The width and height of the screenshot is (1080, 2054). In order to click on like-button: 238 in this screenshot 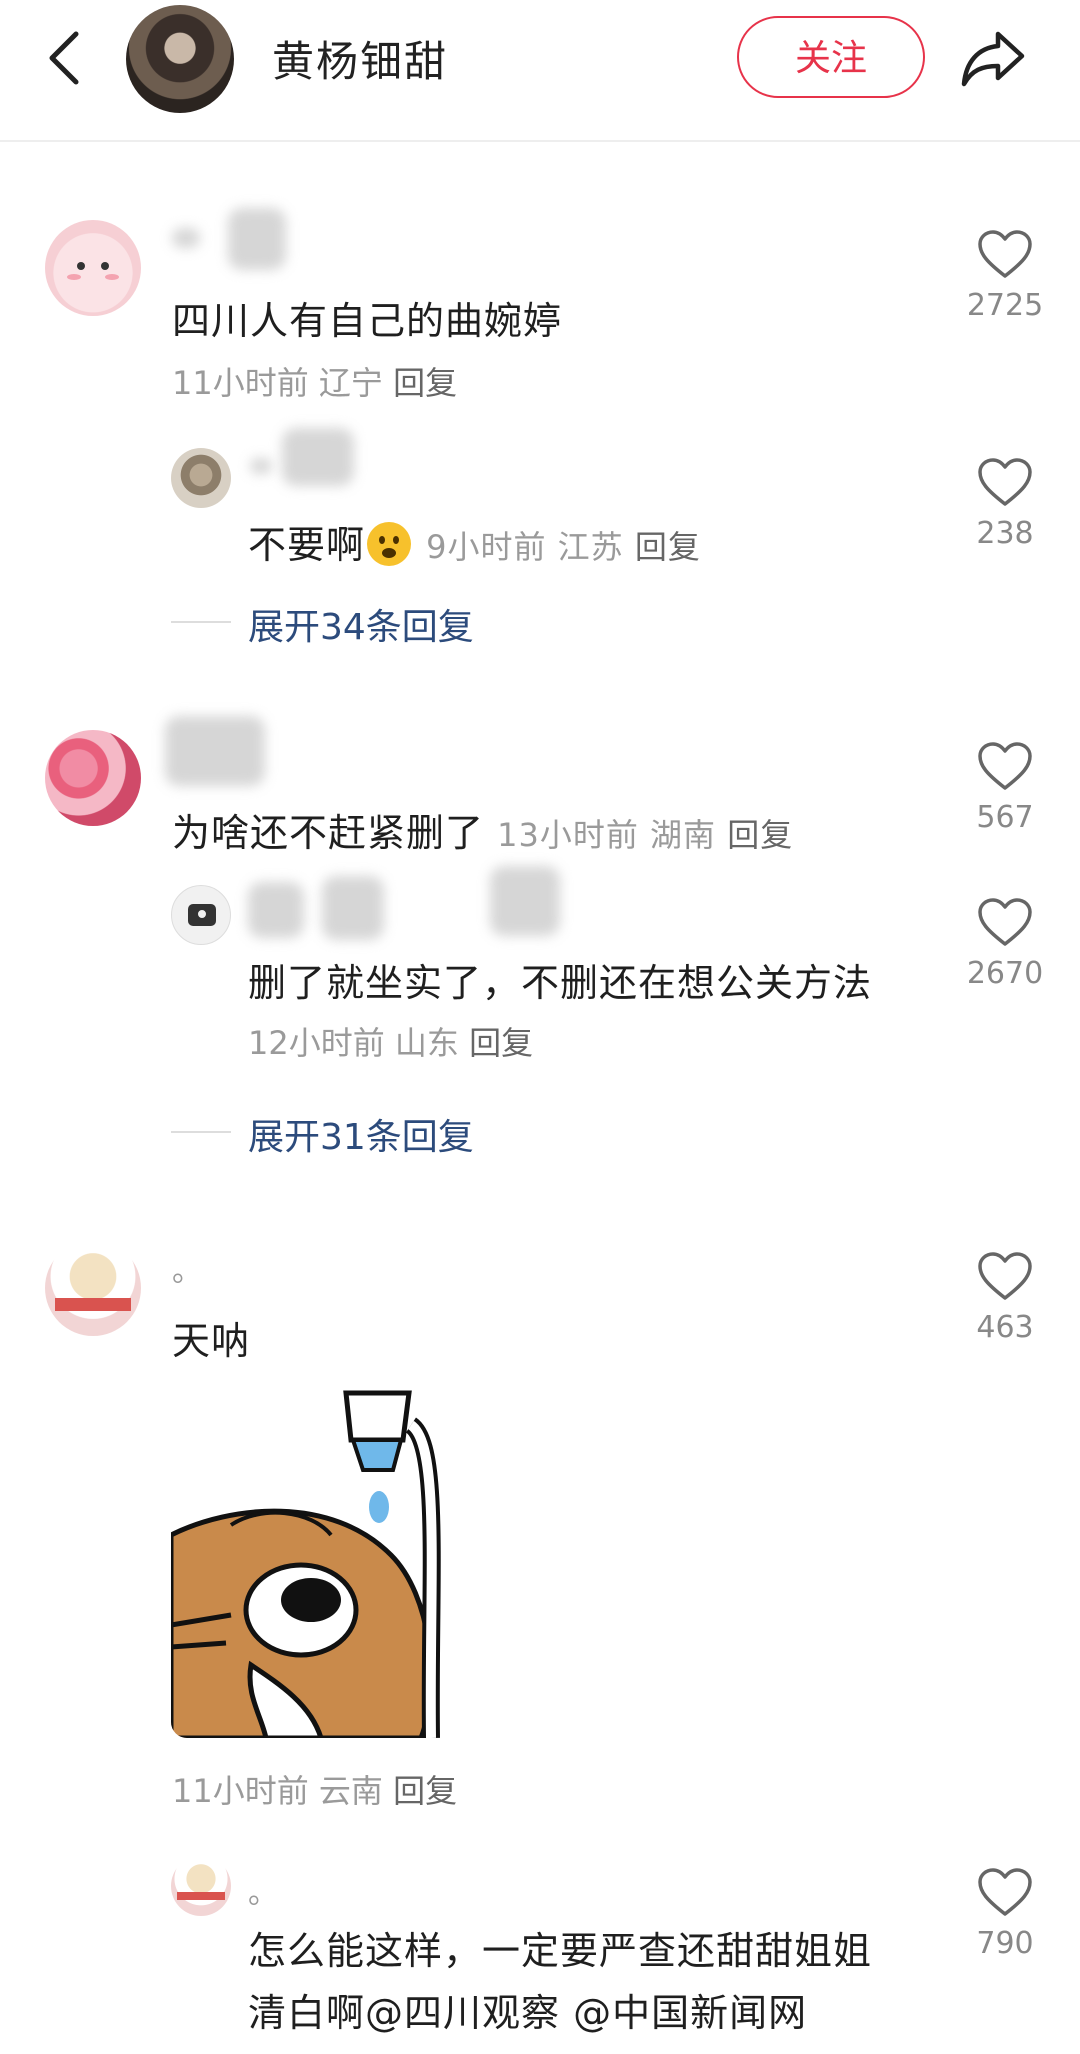, I will do `click(1005, 504)`.